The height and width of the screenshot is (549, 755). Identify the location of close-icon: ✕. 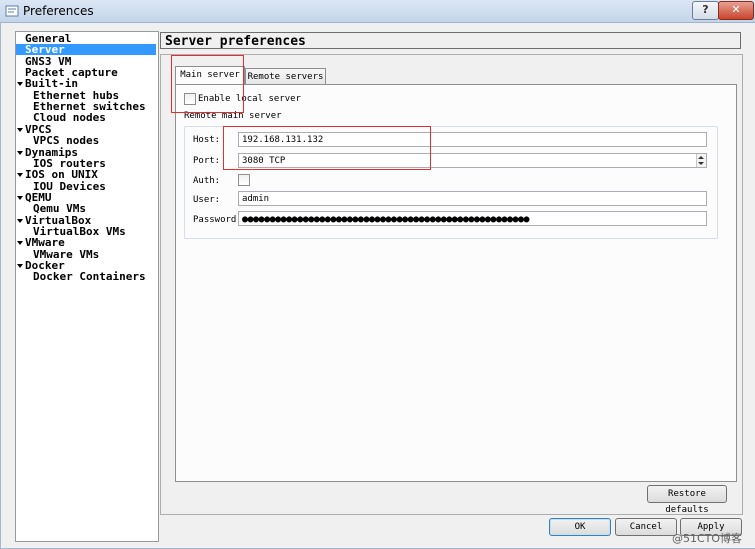
(736, 9).